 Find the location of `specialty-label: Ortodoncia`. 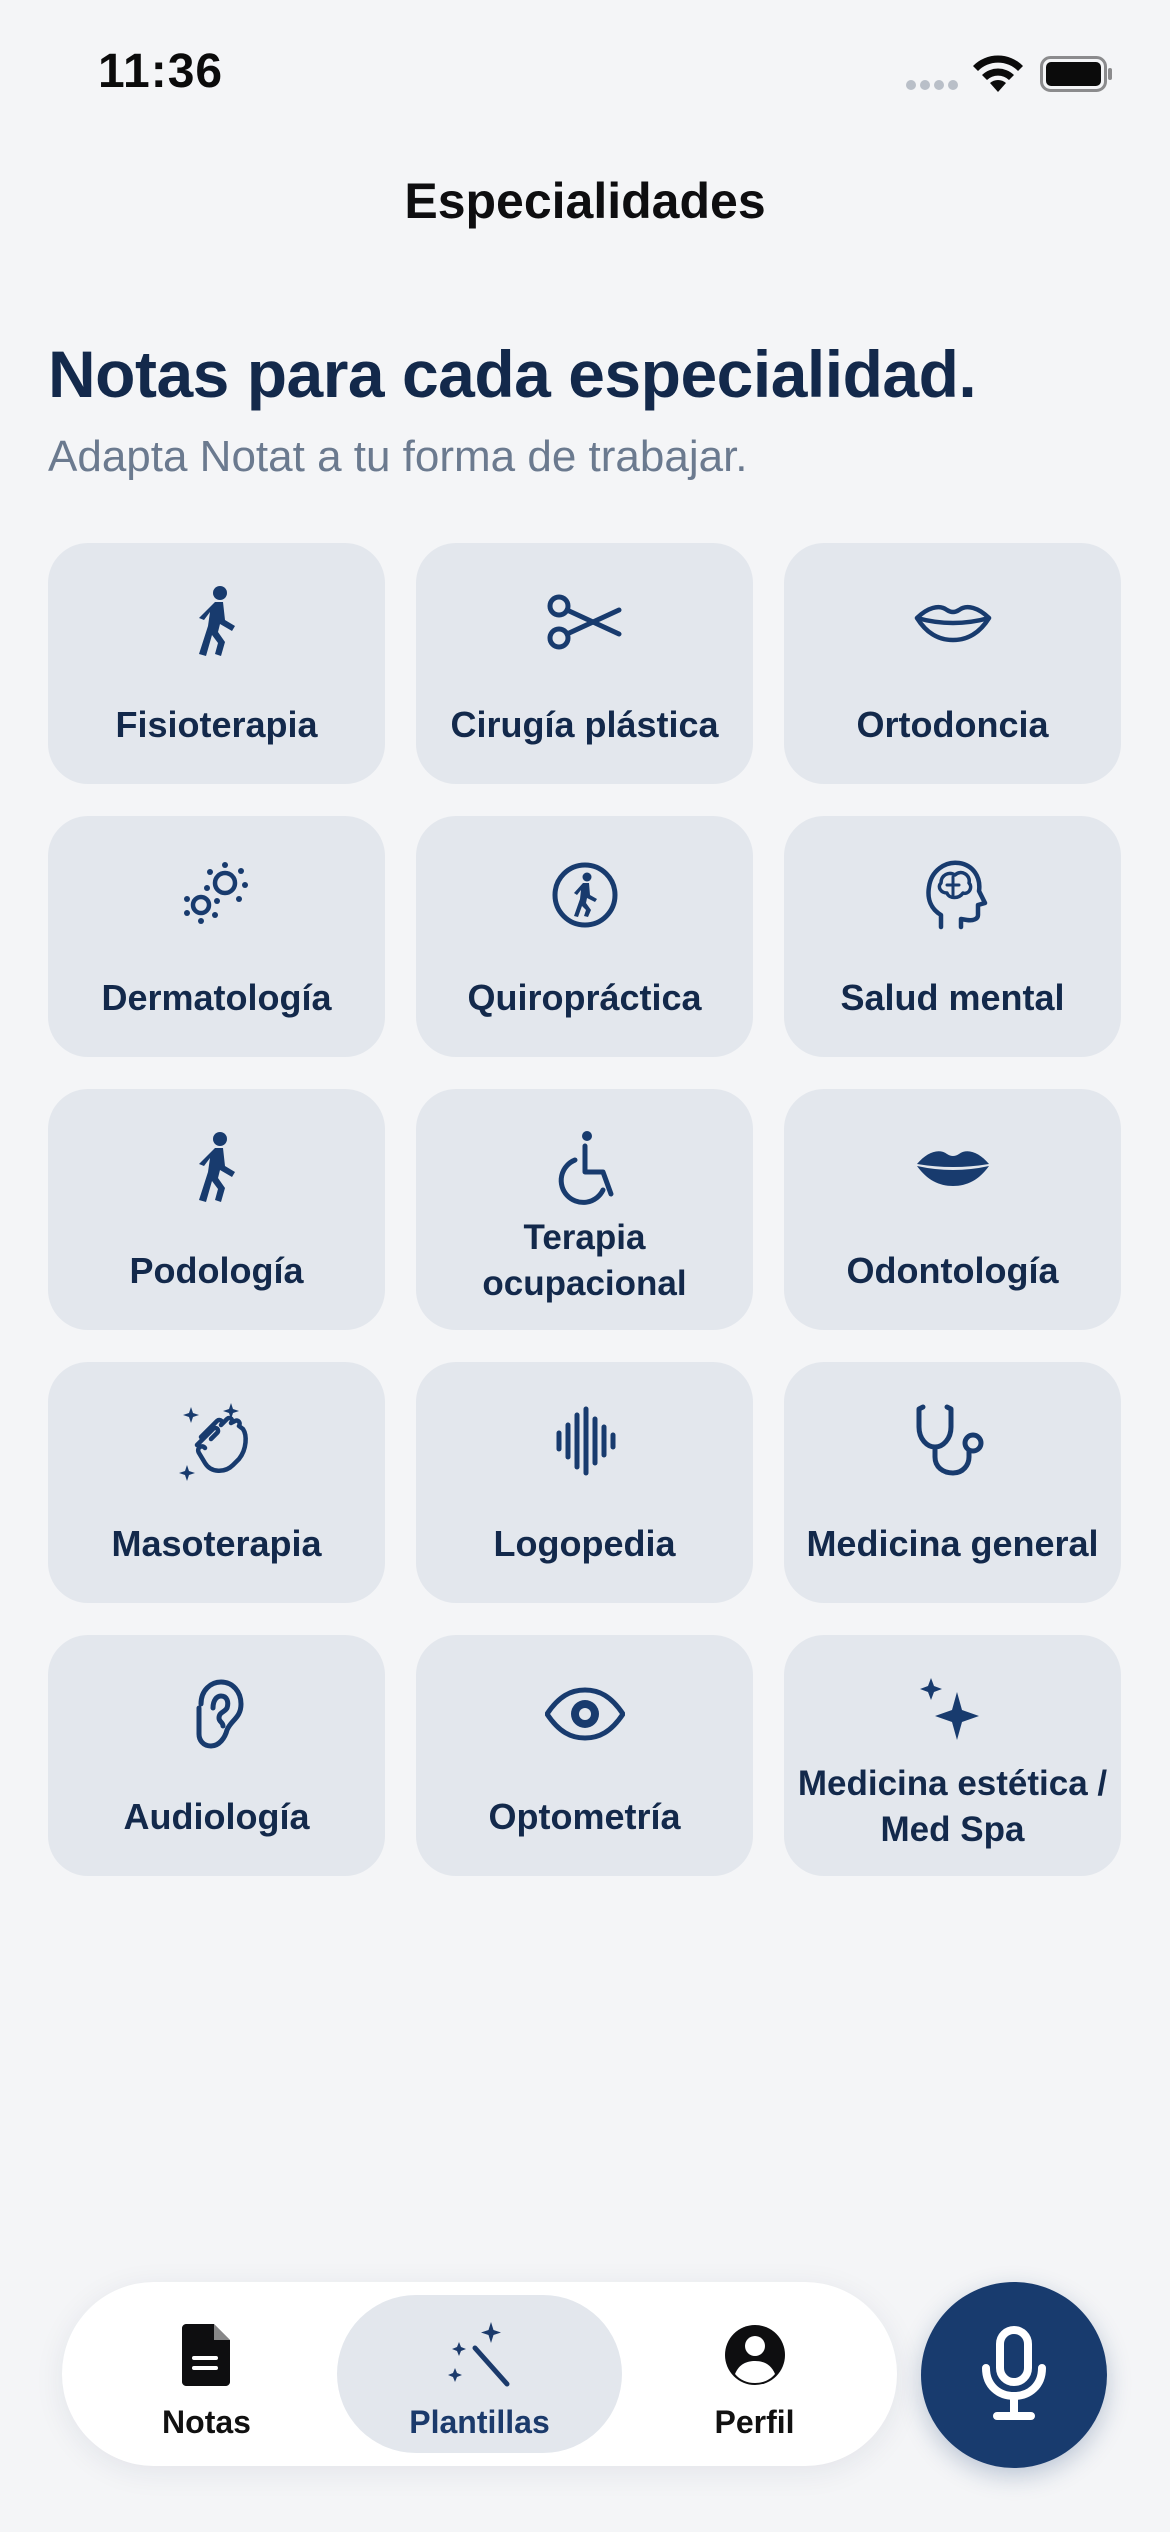

specialty-label: Ortodoncia is located at coordinates (952, 724).